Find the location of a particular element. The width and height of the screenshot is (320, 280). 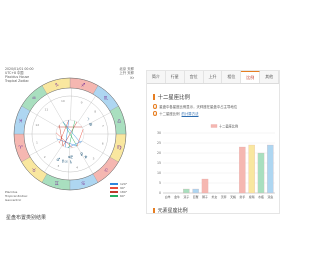

section-title: 十二星座比例 is located at coordinates (171, 97).